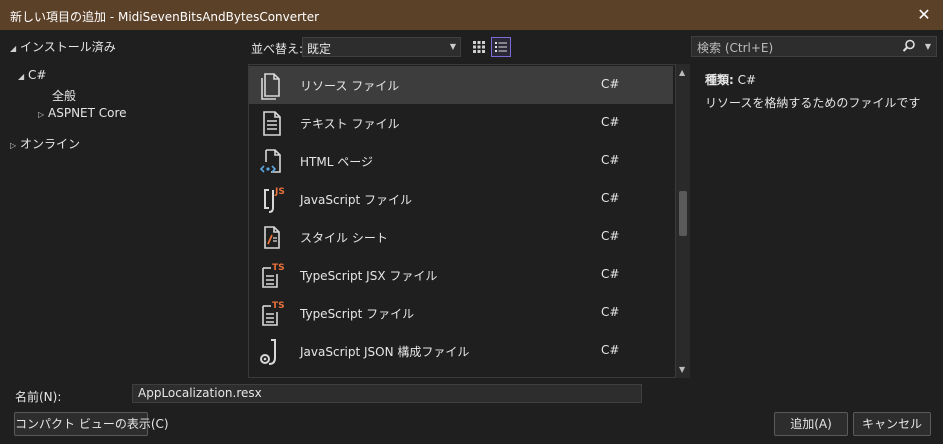 Image resolution: width=943 pixels, height=444 pixels. Describe the element at coordinates (350, 124) in the screenshot. I see `item-name: テキスト ファイル` at that location.